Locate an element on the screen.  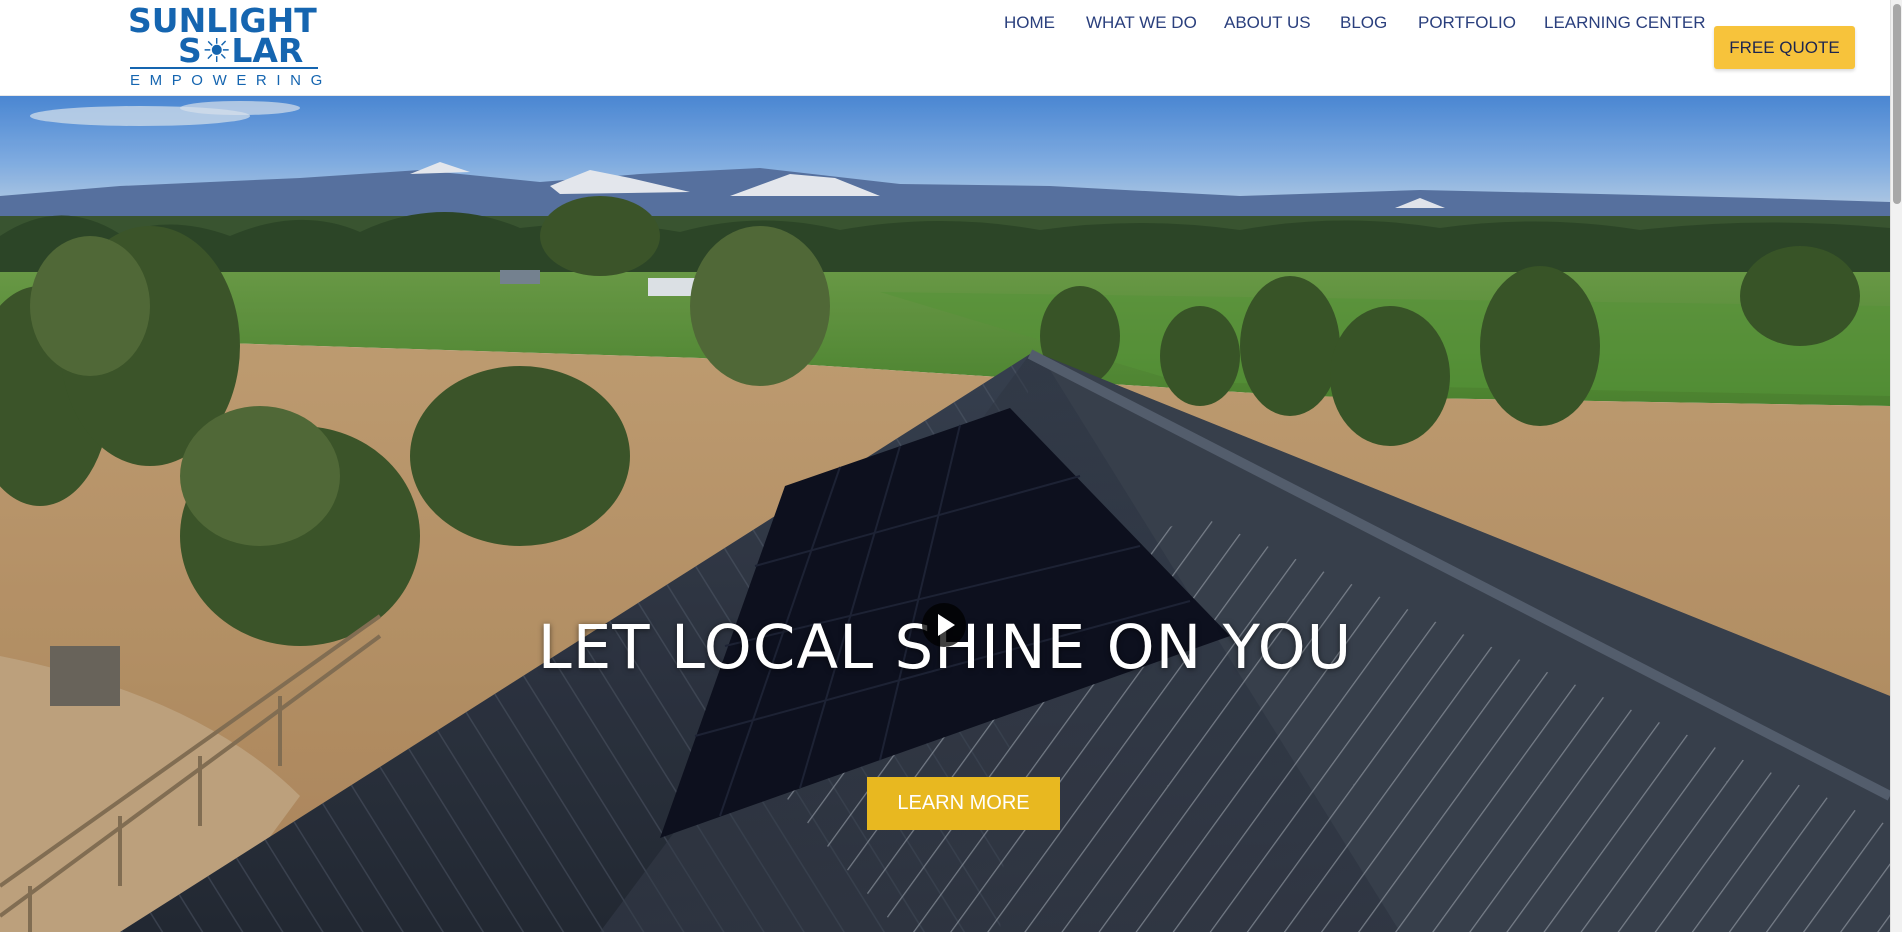
free-quote-button: FREE QUOTE is located at coordinates (1784, 47).